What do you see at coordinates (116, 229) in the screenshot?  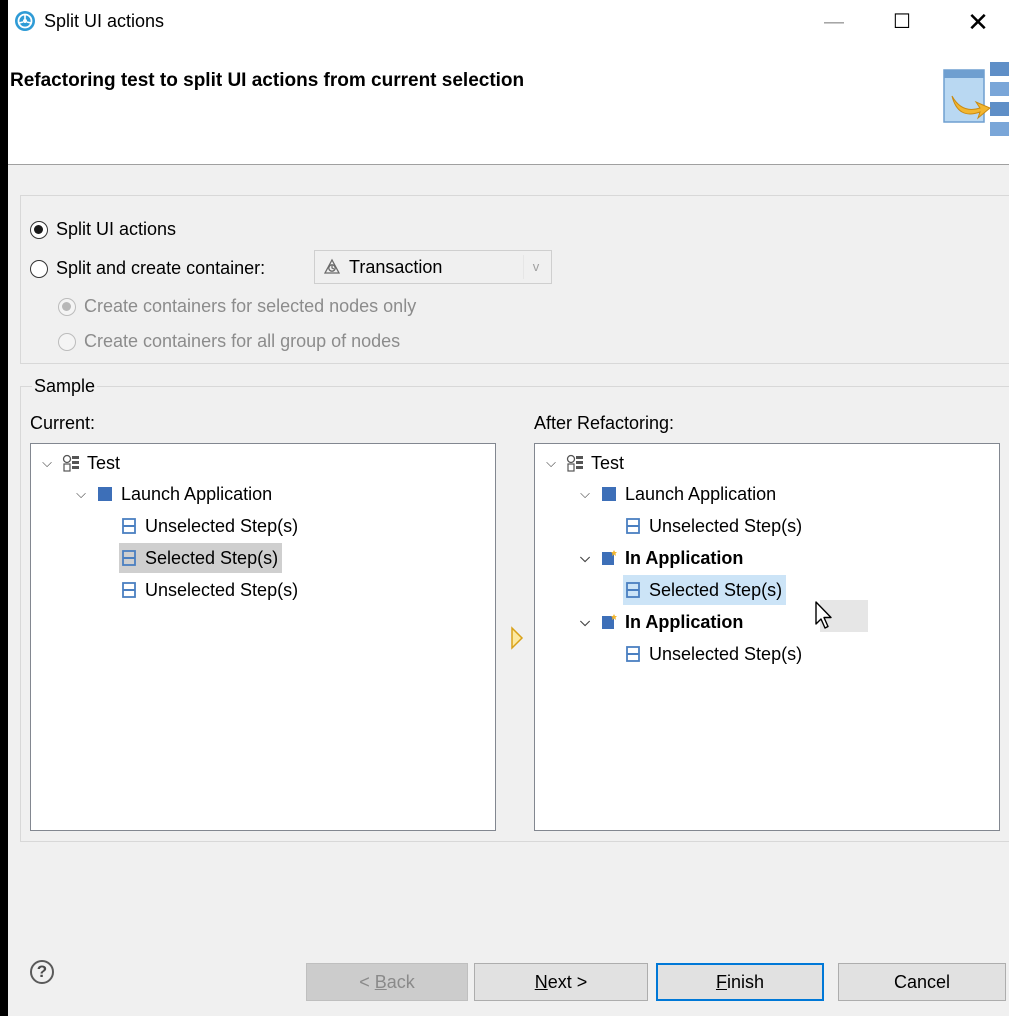 I see `split-ui-actions-label: Split UI actions` at bounding box center [116, 229].